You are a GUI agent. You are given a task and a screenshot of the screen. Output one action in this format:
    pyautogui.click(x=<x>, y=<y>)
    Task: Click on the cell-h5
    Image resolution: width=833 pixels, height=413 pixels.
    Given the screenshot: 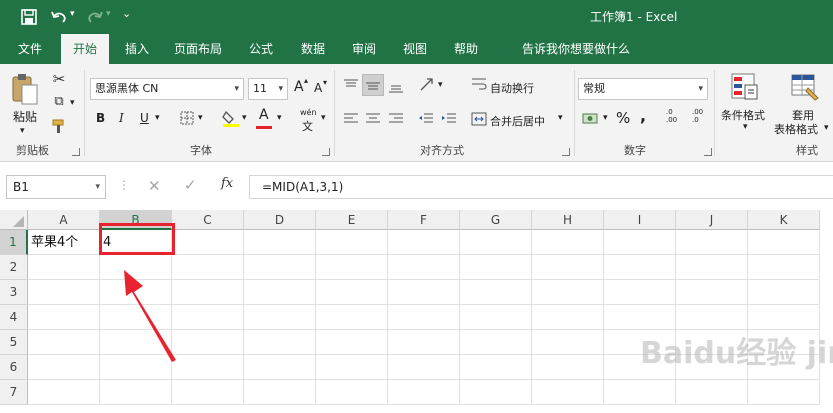 What is the action you would take?
    pyautogui.click(x=568, y=342)
    